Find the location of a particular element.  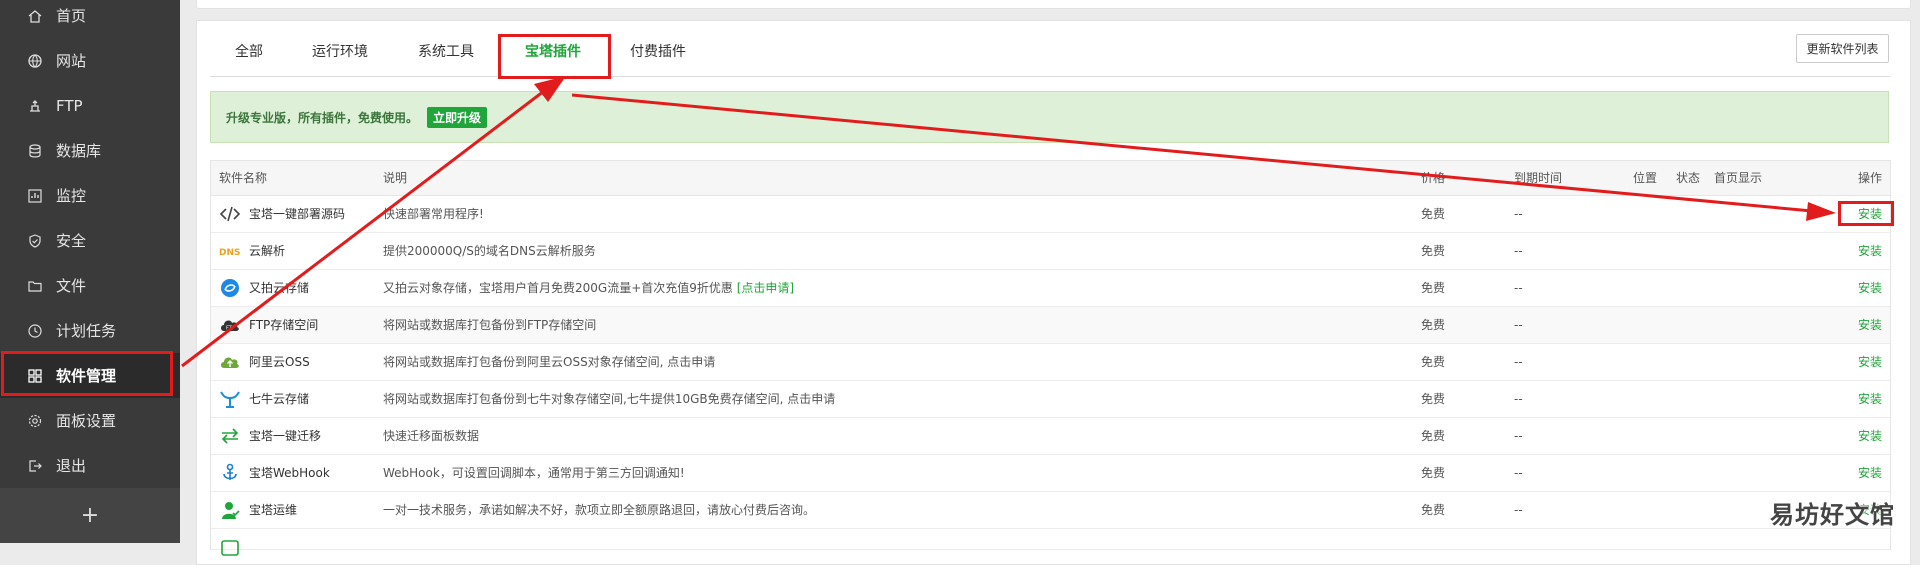

svg-text: FTP is located at coordinates (230, 329).